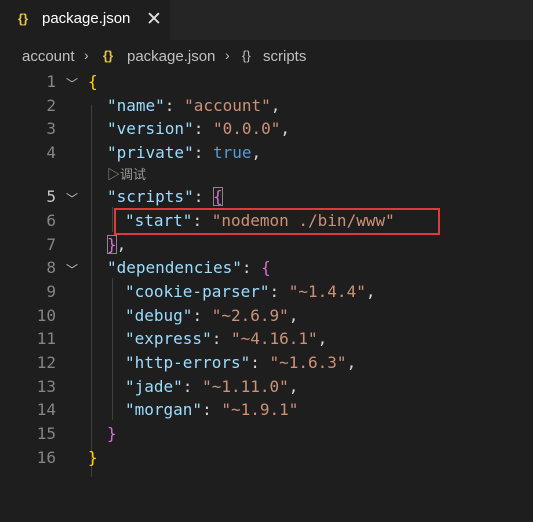  Describe the element at coordinates (46, 386) in the screenshot. I see `line-number: 13` at that location.